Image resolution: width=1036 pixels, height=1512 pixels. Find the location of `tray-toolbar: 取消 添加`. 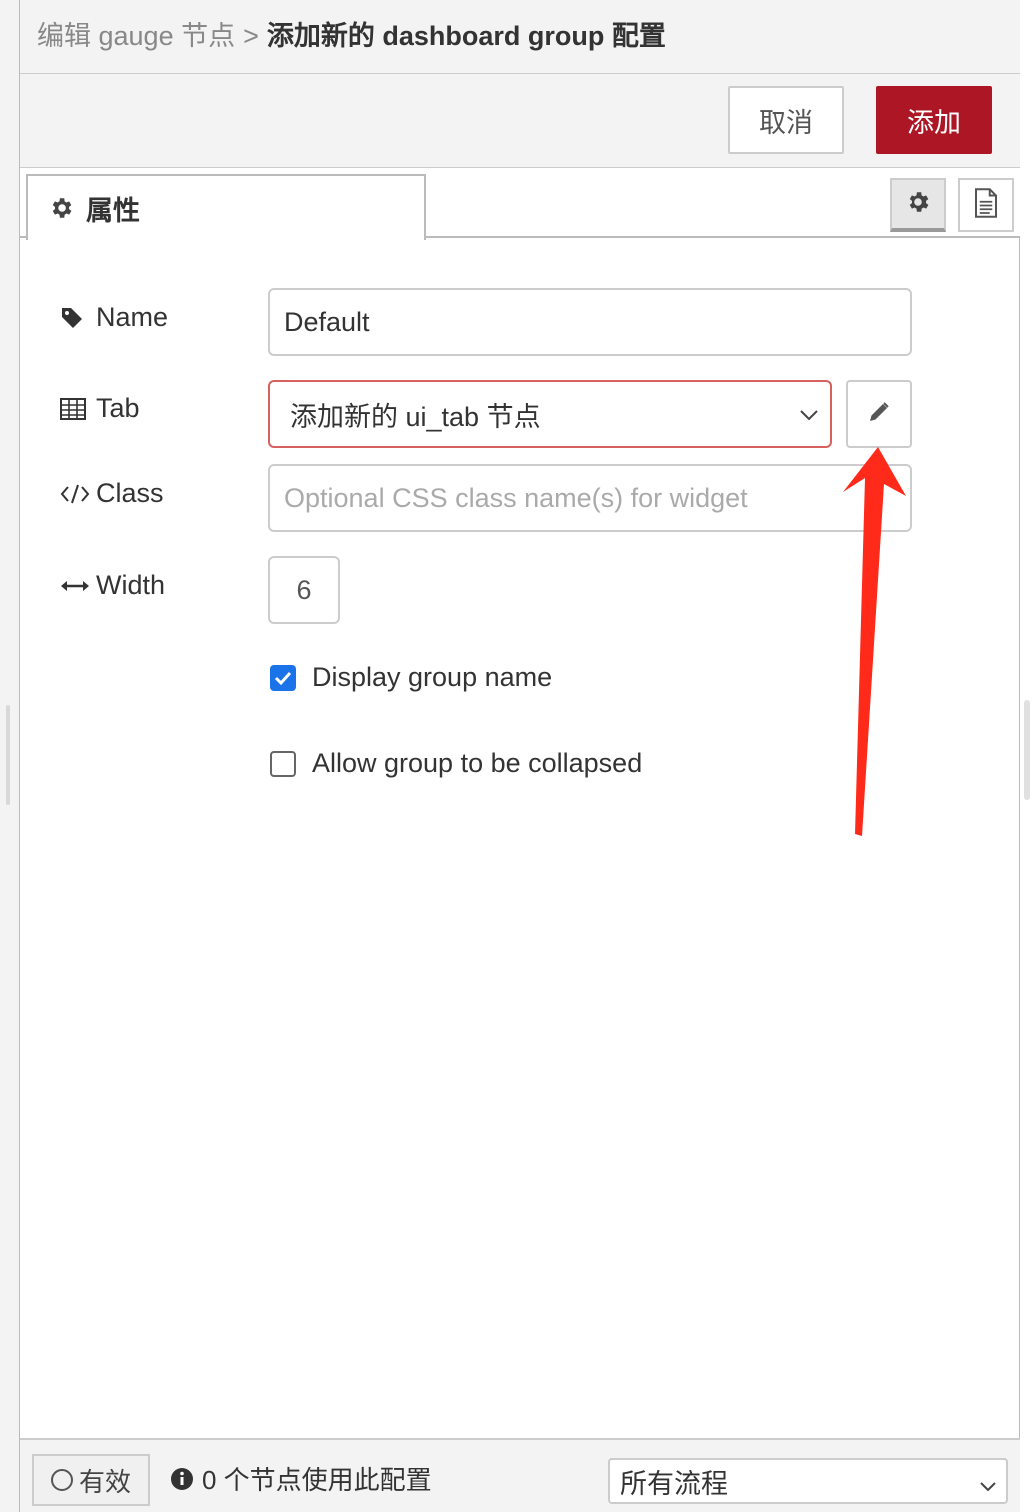

tray-toolbar: 取消 添加 is located at coordinates (520, 121).